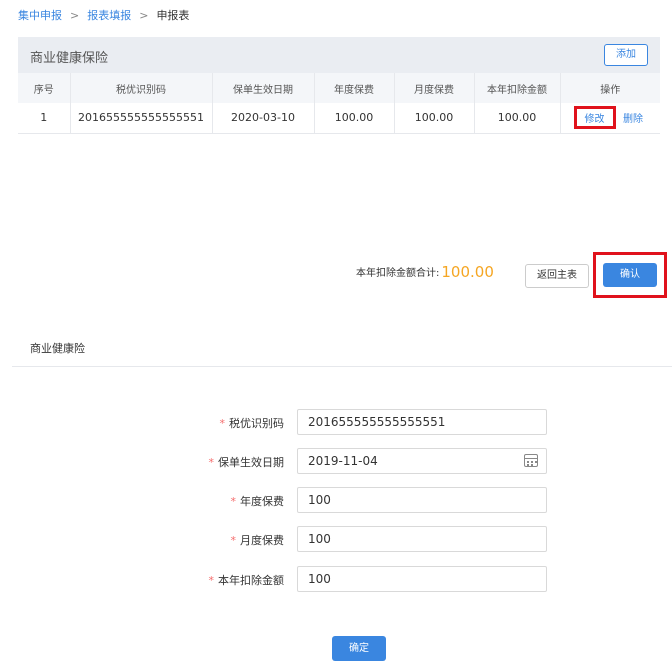 The width and height of the screenshot is (672, 661). Describe the element at coordinates (262, 501) in the screenshot. I see `field-label-text: 年度保费` at that location.